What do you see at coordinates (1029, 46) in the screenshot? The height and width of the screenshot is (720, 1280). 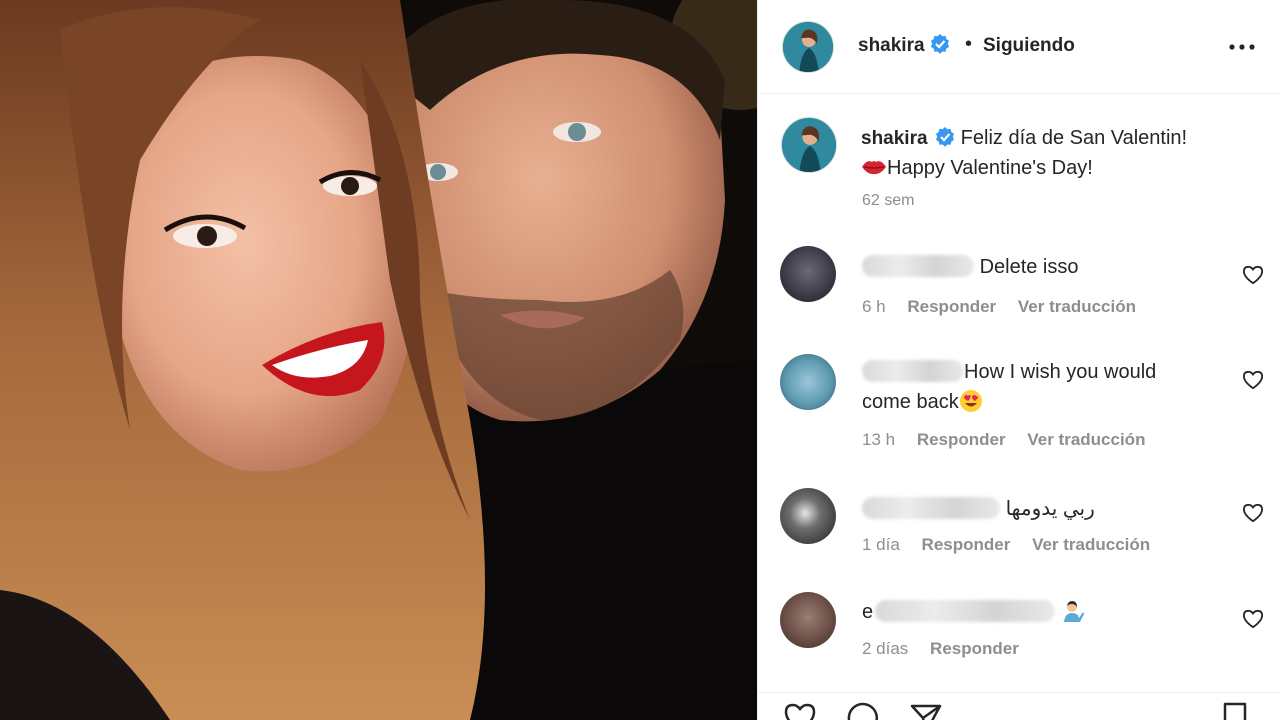 I see `following-button: Siguiendo` at bounding box center [1029, 46].